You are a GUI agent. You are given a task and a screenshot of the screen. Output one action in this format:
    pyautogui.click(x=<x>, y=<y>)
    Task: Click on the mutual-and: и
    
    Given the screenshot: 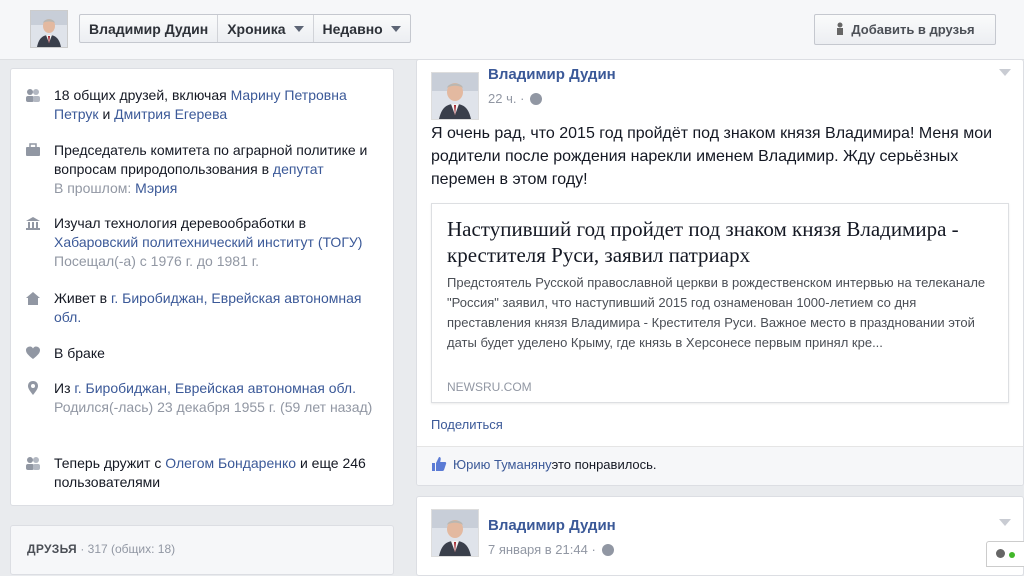 What is the action you would take?
    pyautogui.click(x=106, y=114)
    